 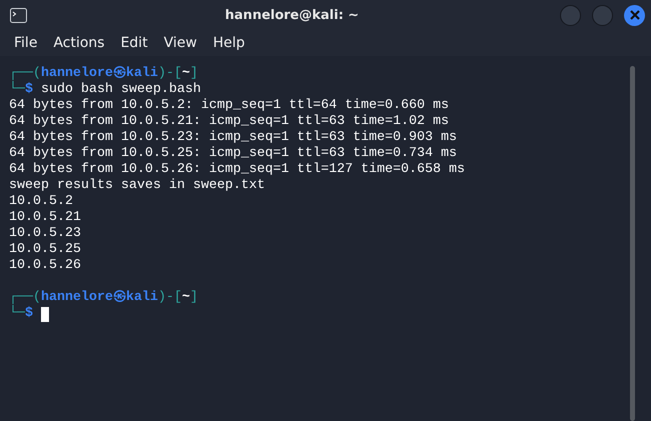 I want to click on menu-item: Help, so click(x=228, y=43).